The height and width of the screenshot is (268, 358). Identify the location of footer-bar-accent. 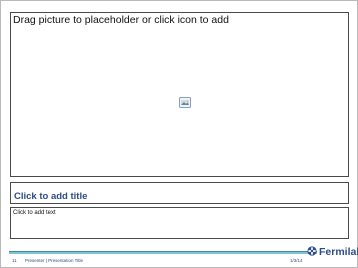
(163, 251).